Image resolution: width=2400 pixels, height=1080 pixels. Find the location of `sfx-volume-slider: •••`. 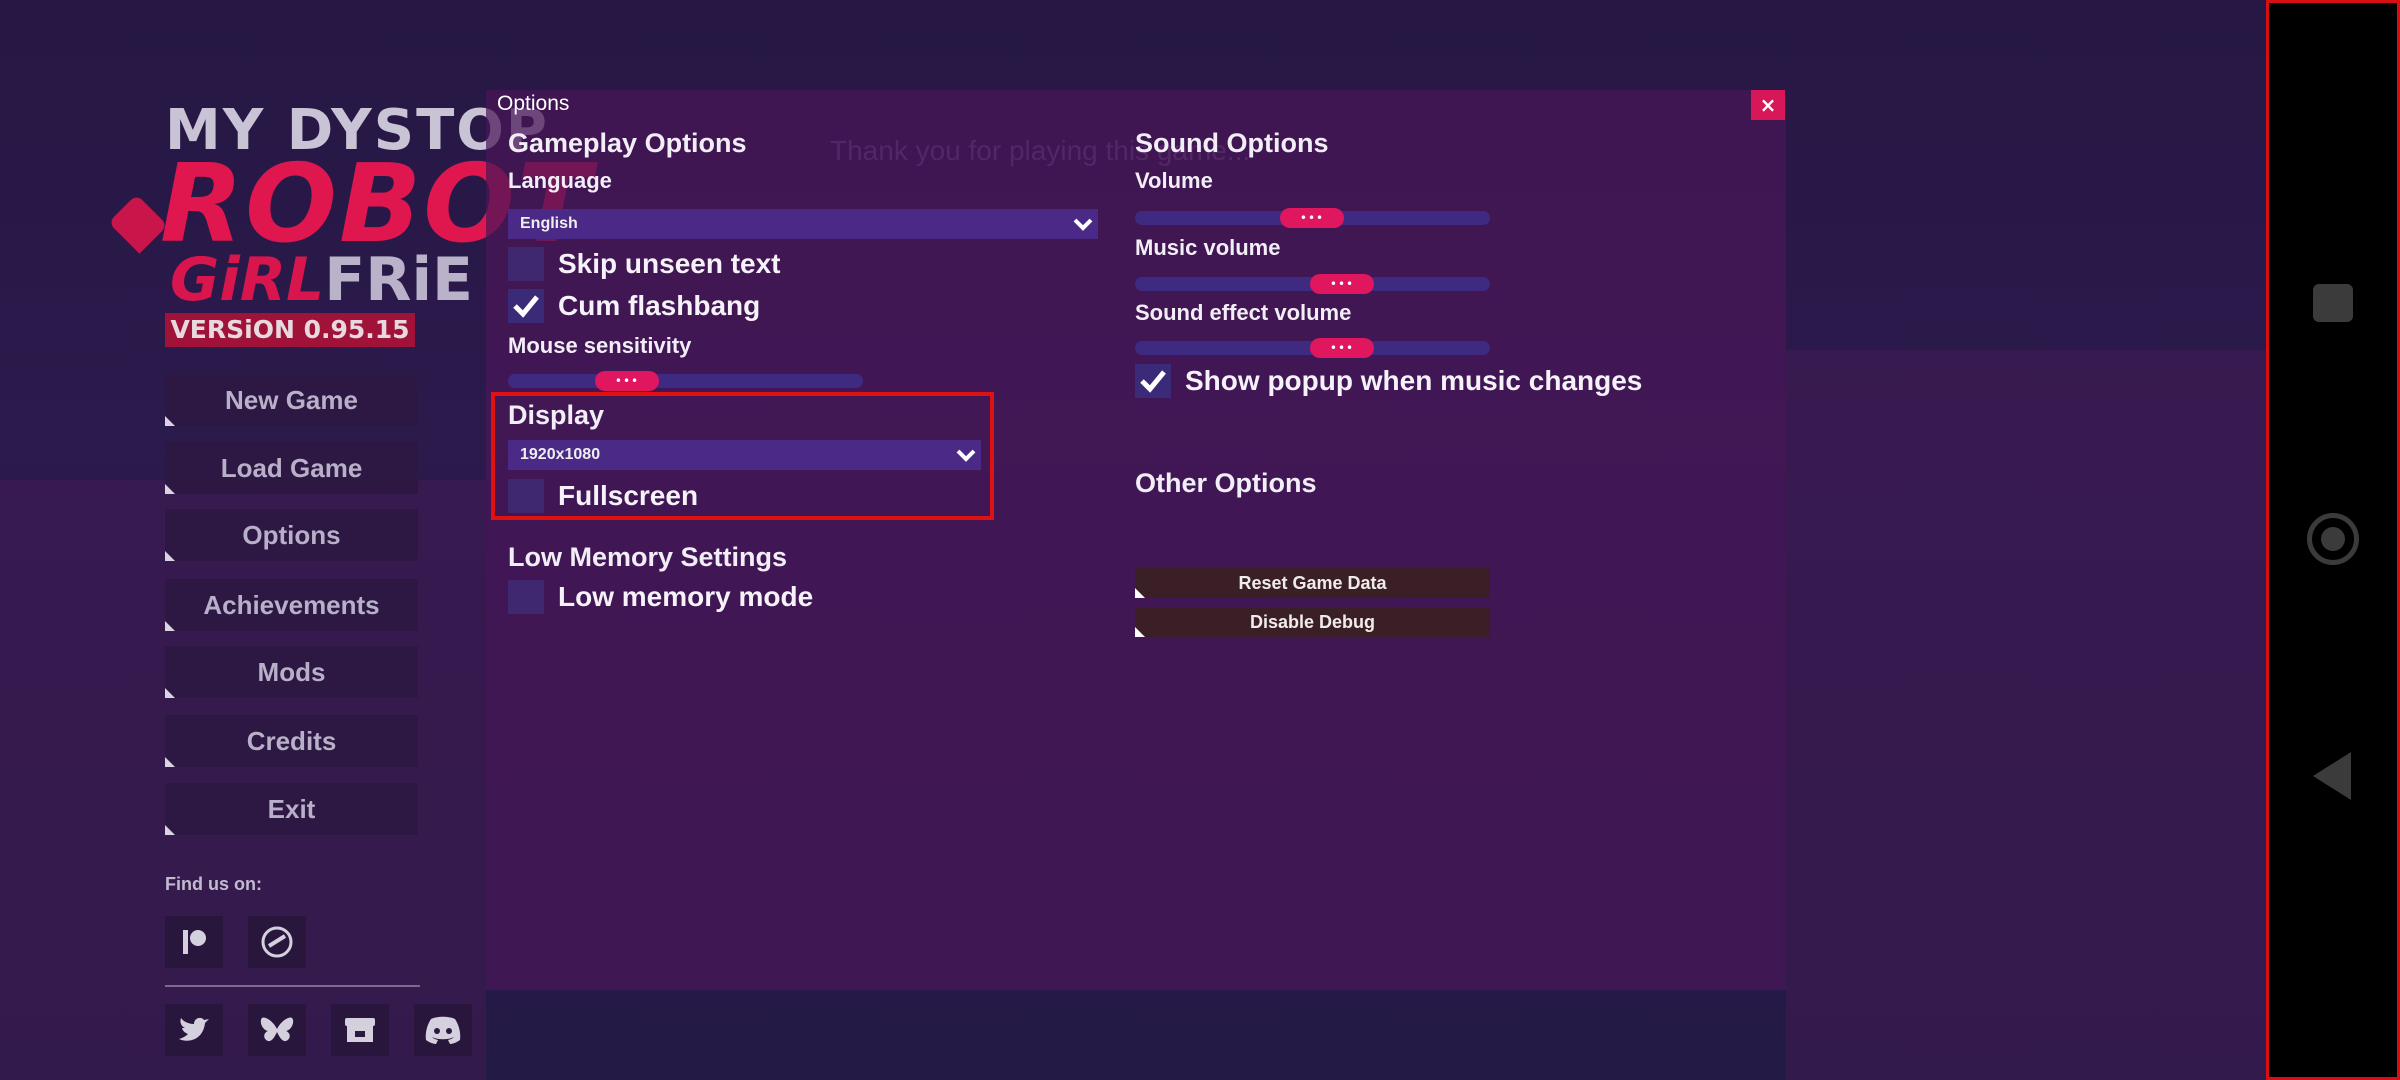

sfx-volume-slider: ••• is located at coordinates (1312, 348).